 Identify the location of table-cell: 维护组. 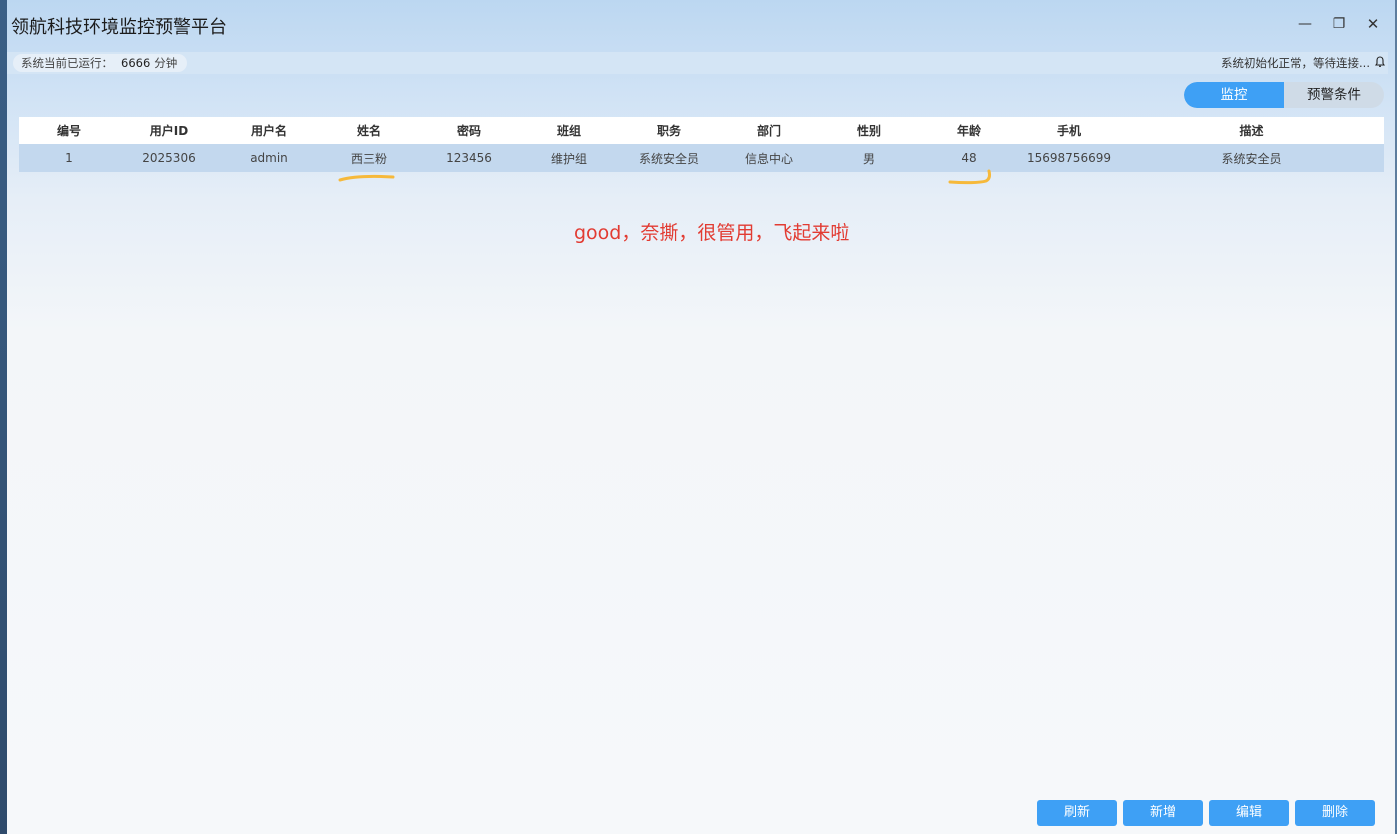
(568, 158).